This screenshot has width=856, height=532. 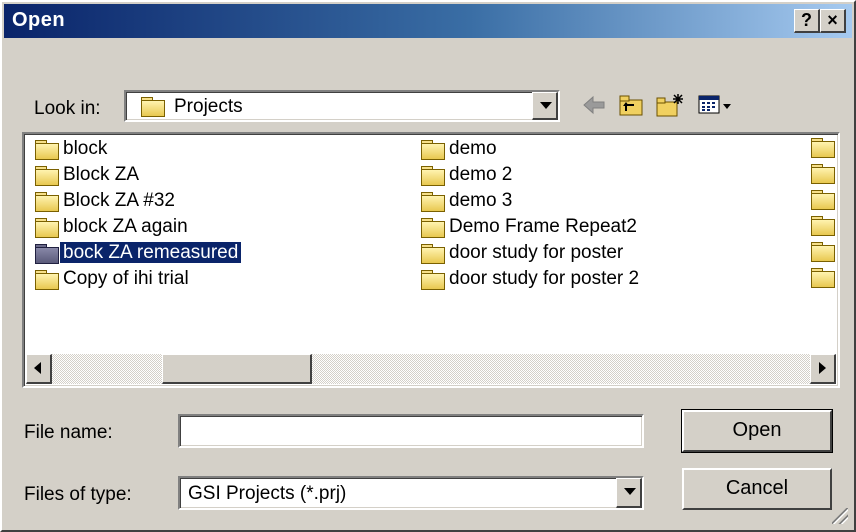 I want to click on list-item-label: demo 2, so click(x=481, y=174).